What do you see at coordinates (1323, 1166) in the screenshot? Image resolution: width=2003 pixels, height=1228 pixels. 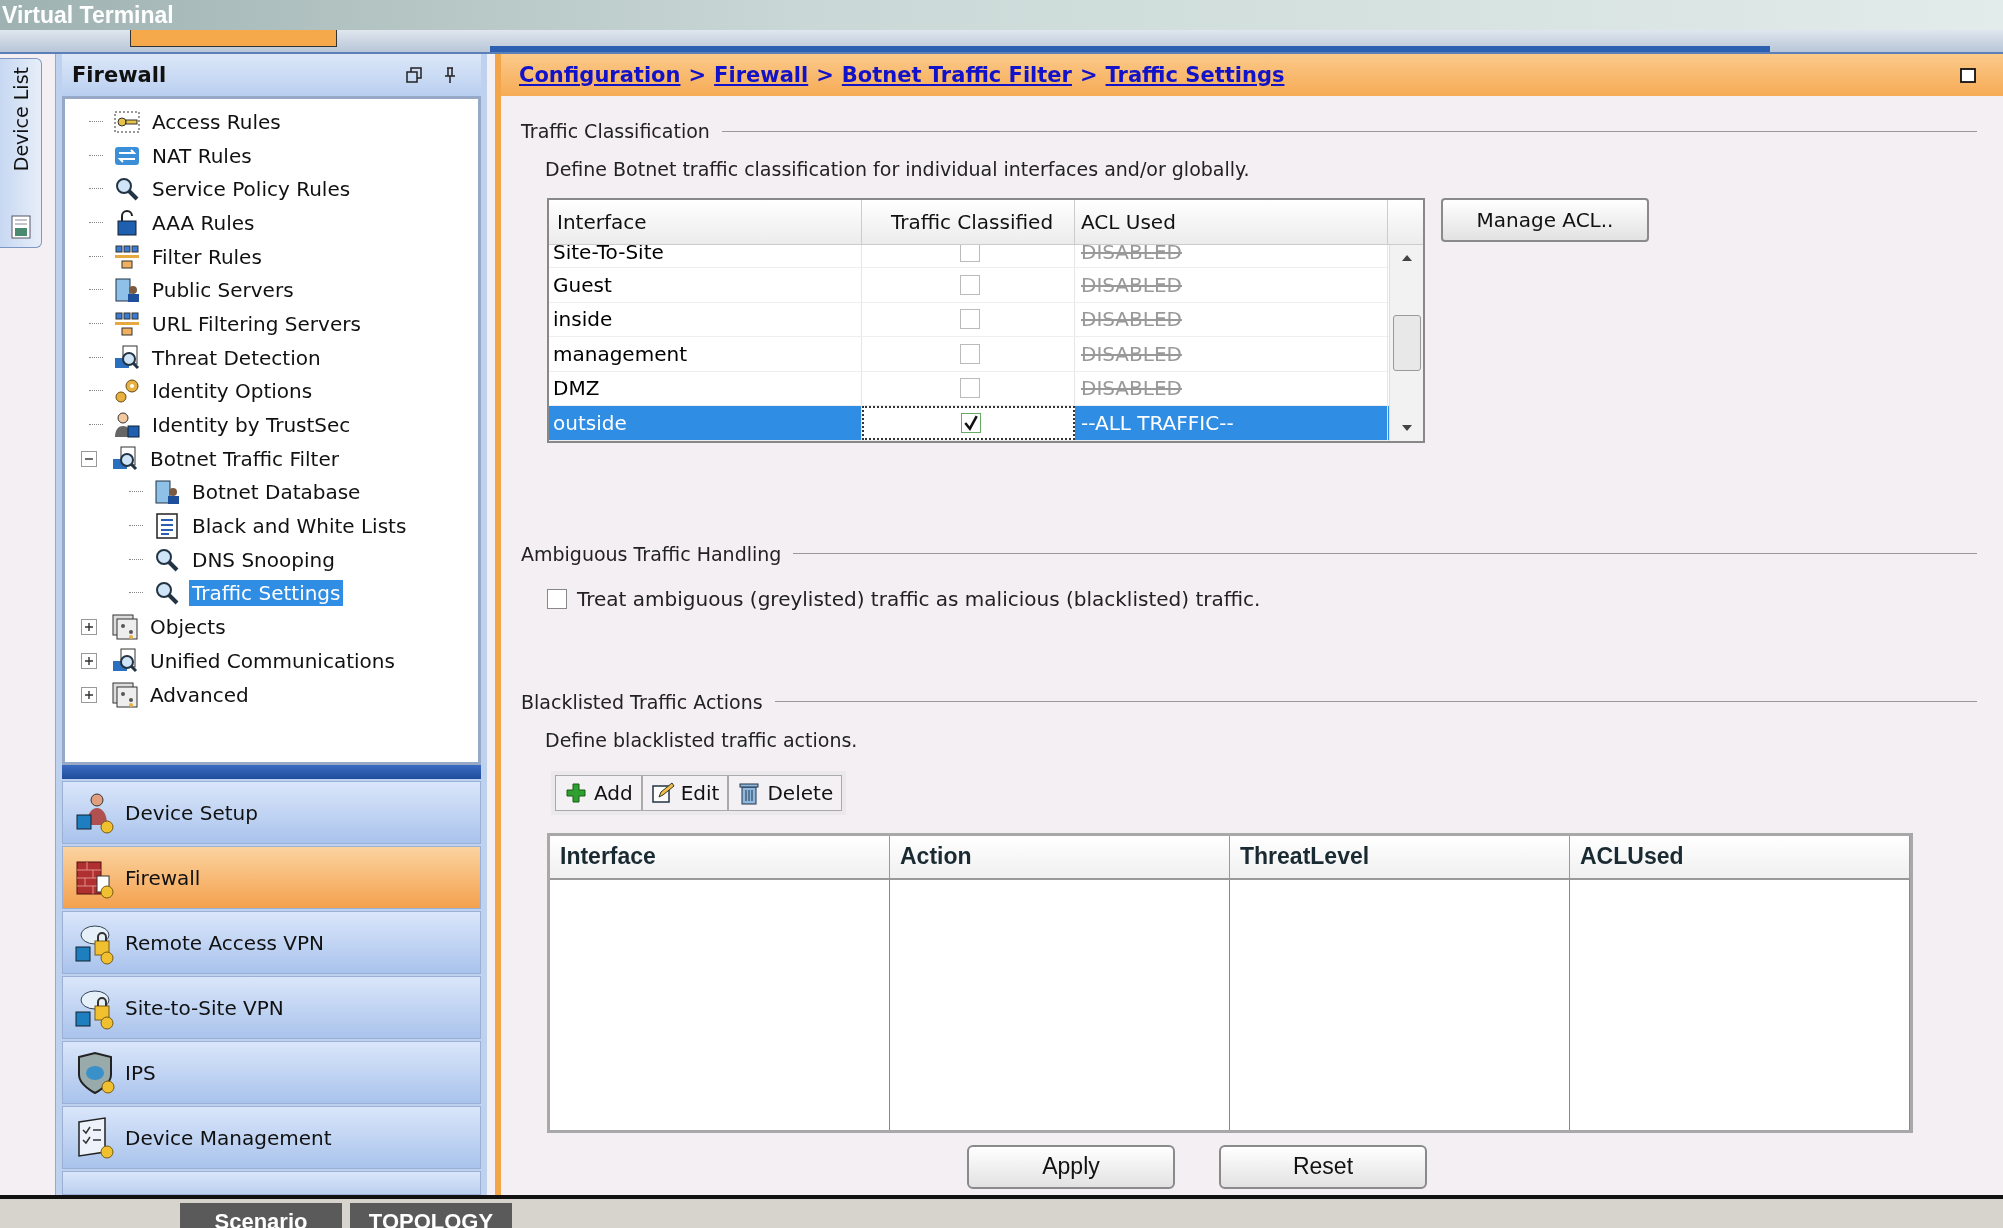 I see `action-button: Reset` at bounding box center [1323, 1166].